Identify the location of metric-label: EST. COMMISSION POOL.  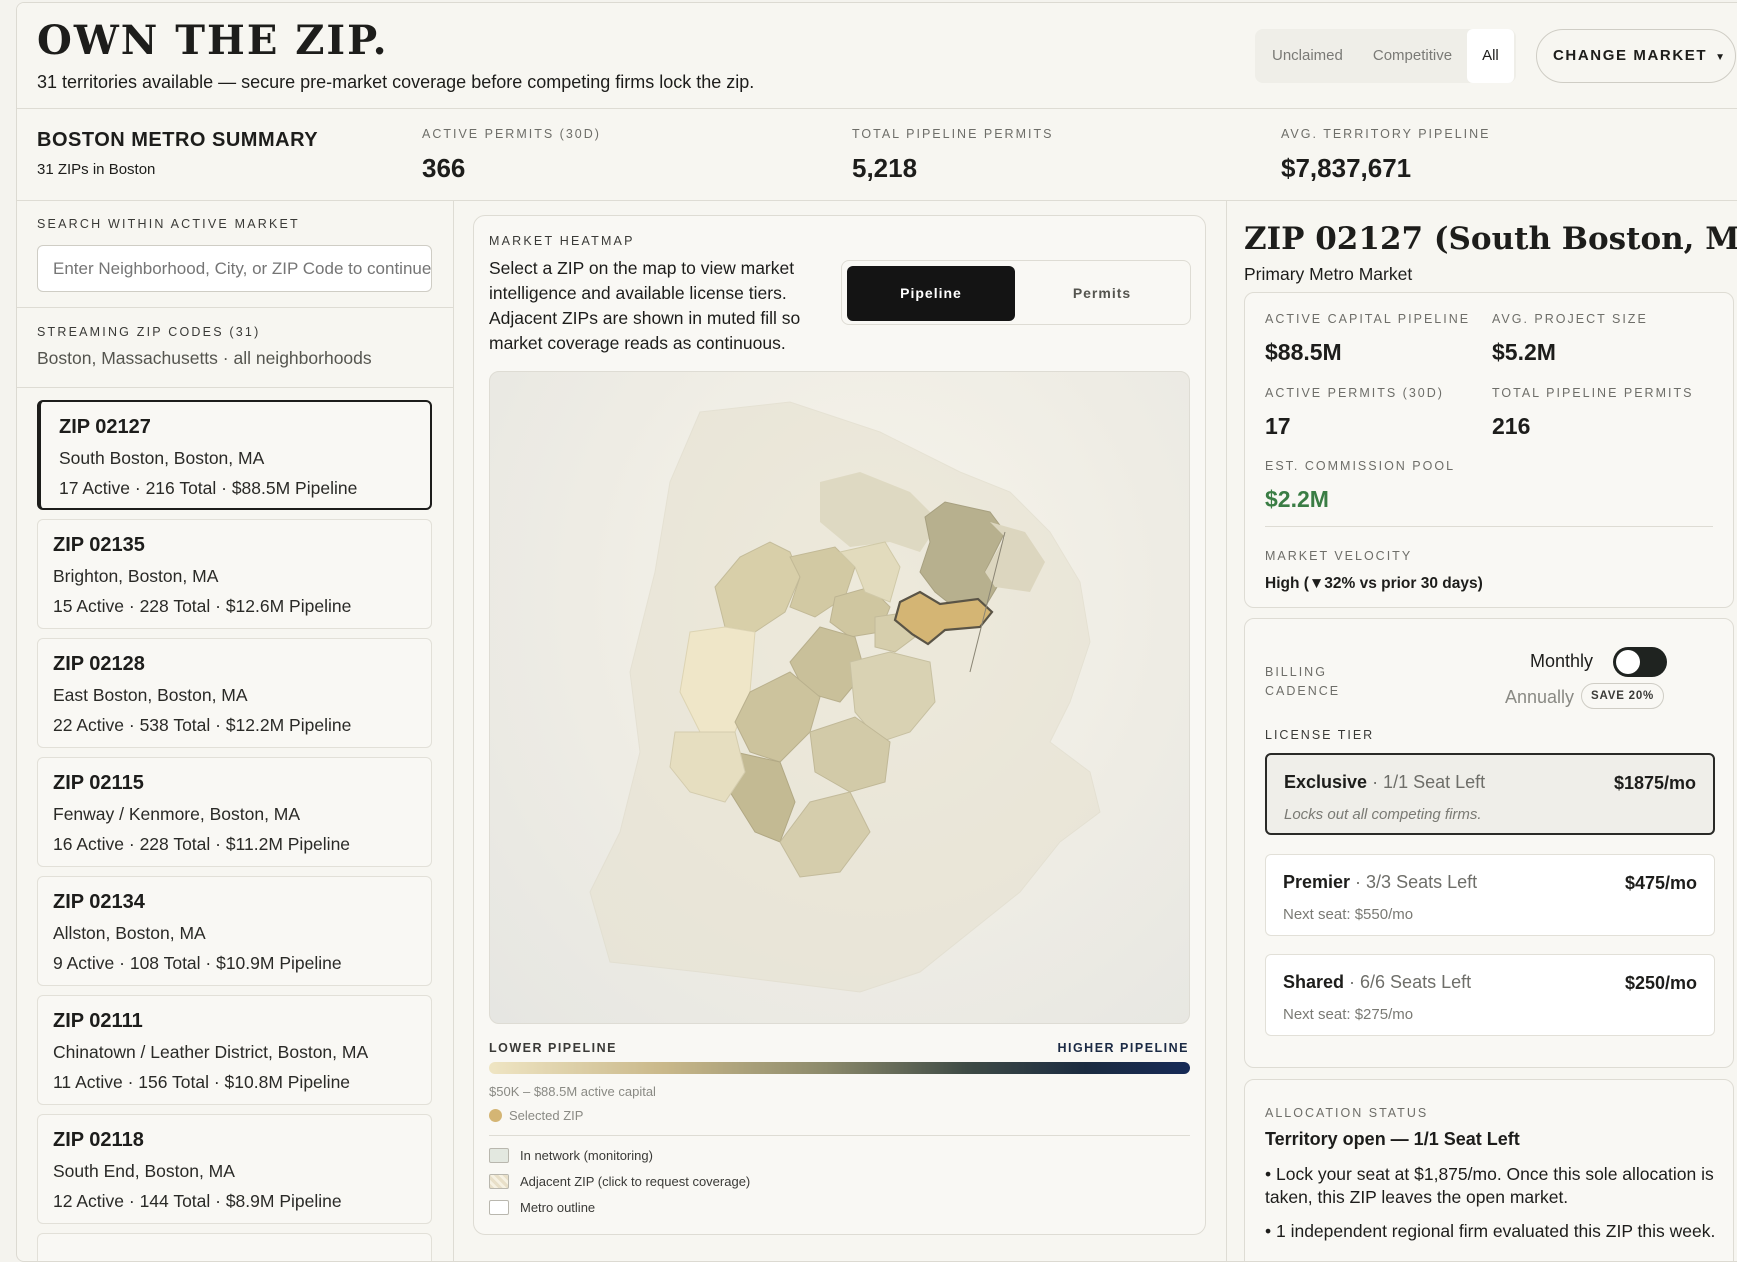
(1360, 466).